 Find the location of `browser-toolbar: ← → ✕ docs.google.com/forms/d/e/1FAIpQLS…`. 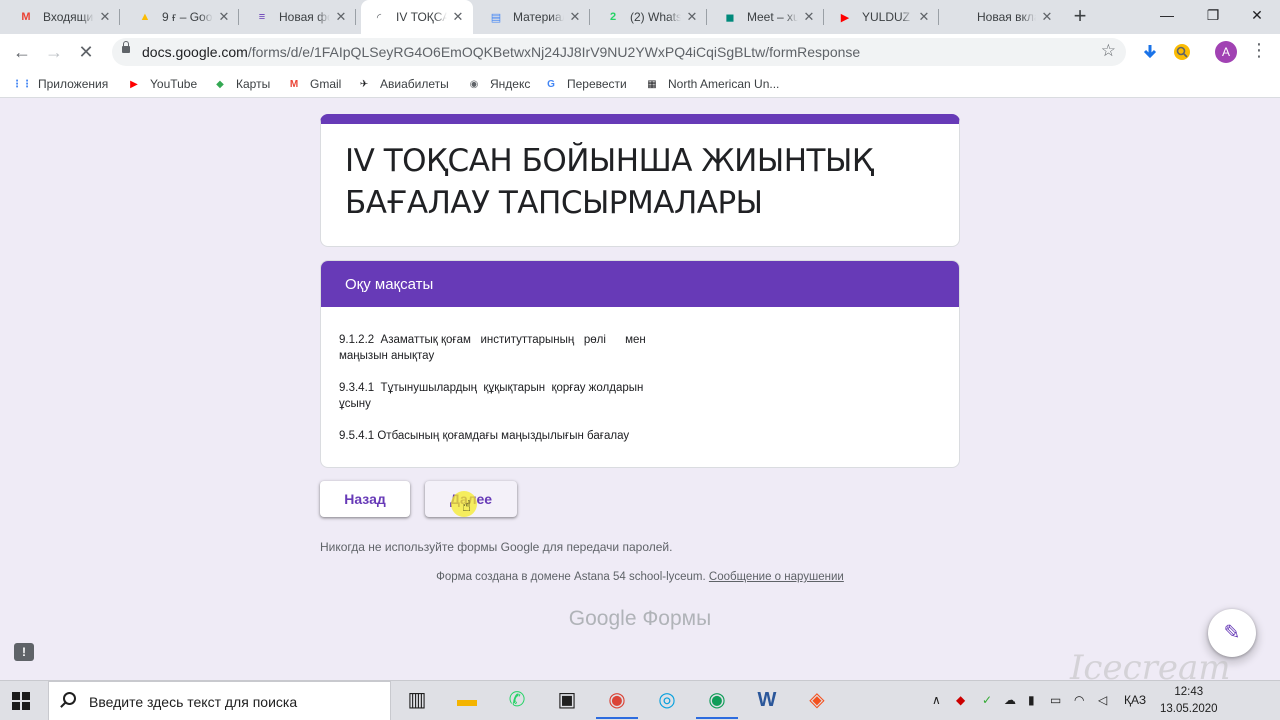

browser-toolbar: ← → ✕ docs.google.com/forms/d/e/1FAIpQLS… is located at coordinates (640, 52).